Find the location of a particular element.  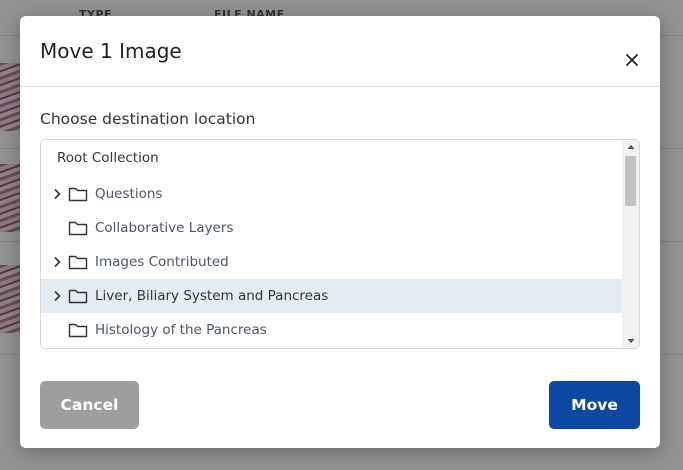

cancel-button: Cancel is located at coordinates (89, 405).